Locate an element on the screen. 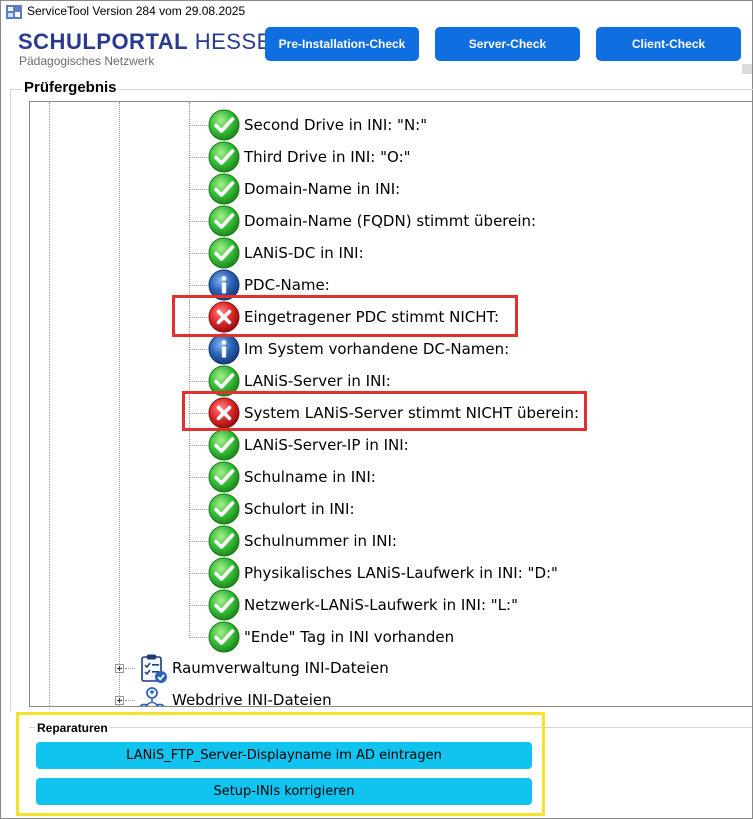 This screenshot has width=753, height=819. scrollbar-corner is located at coordinates (747, 69).